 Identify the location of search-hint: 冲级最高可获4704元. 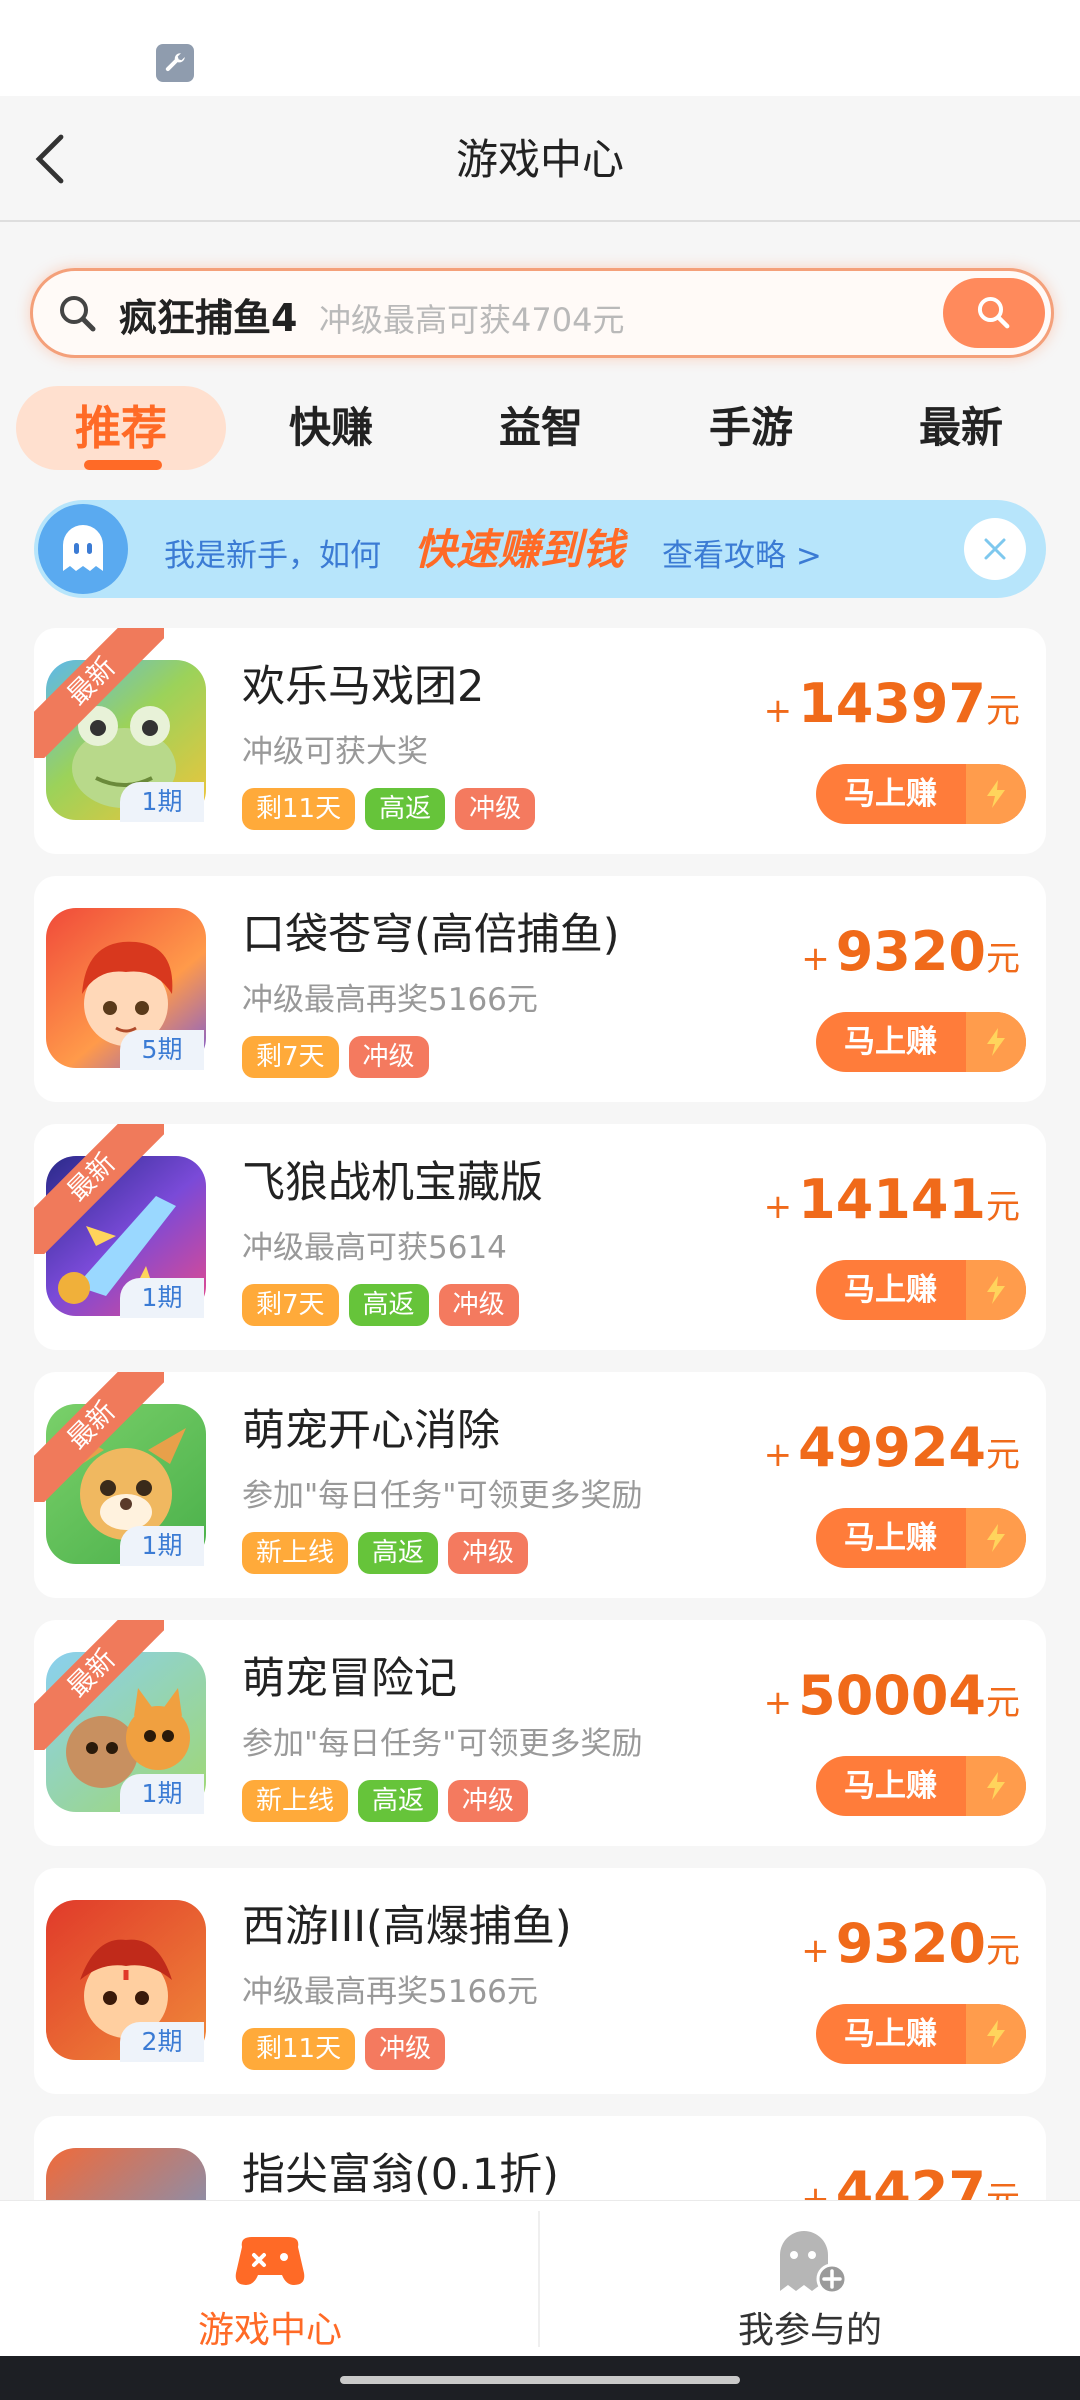
(472, 320).